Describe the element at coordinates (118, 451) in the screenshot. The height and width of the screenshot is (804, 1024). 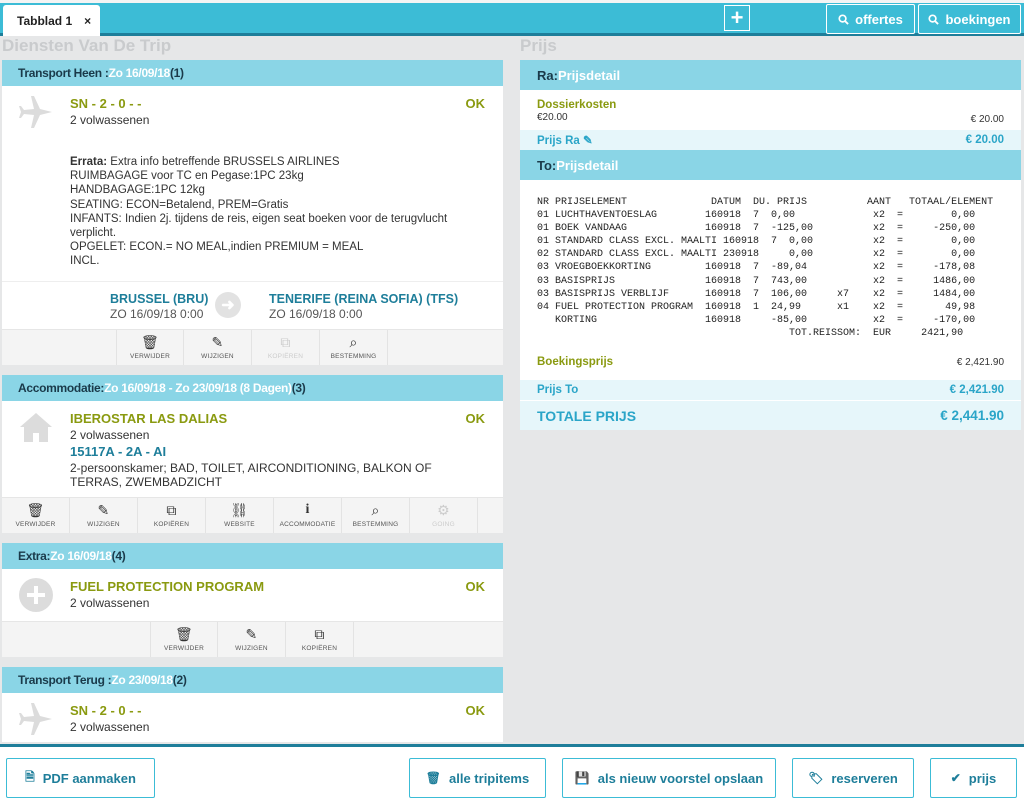
I see `room-code: 15117A - 2A - AI` at that location.